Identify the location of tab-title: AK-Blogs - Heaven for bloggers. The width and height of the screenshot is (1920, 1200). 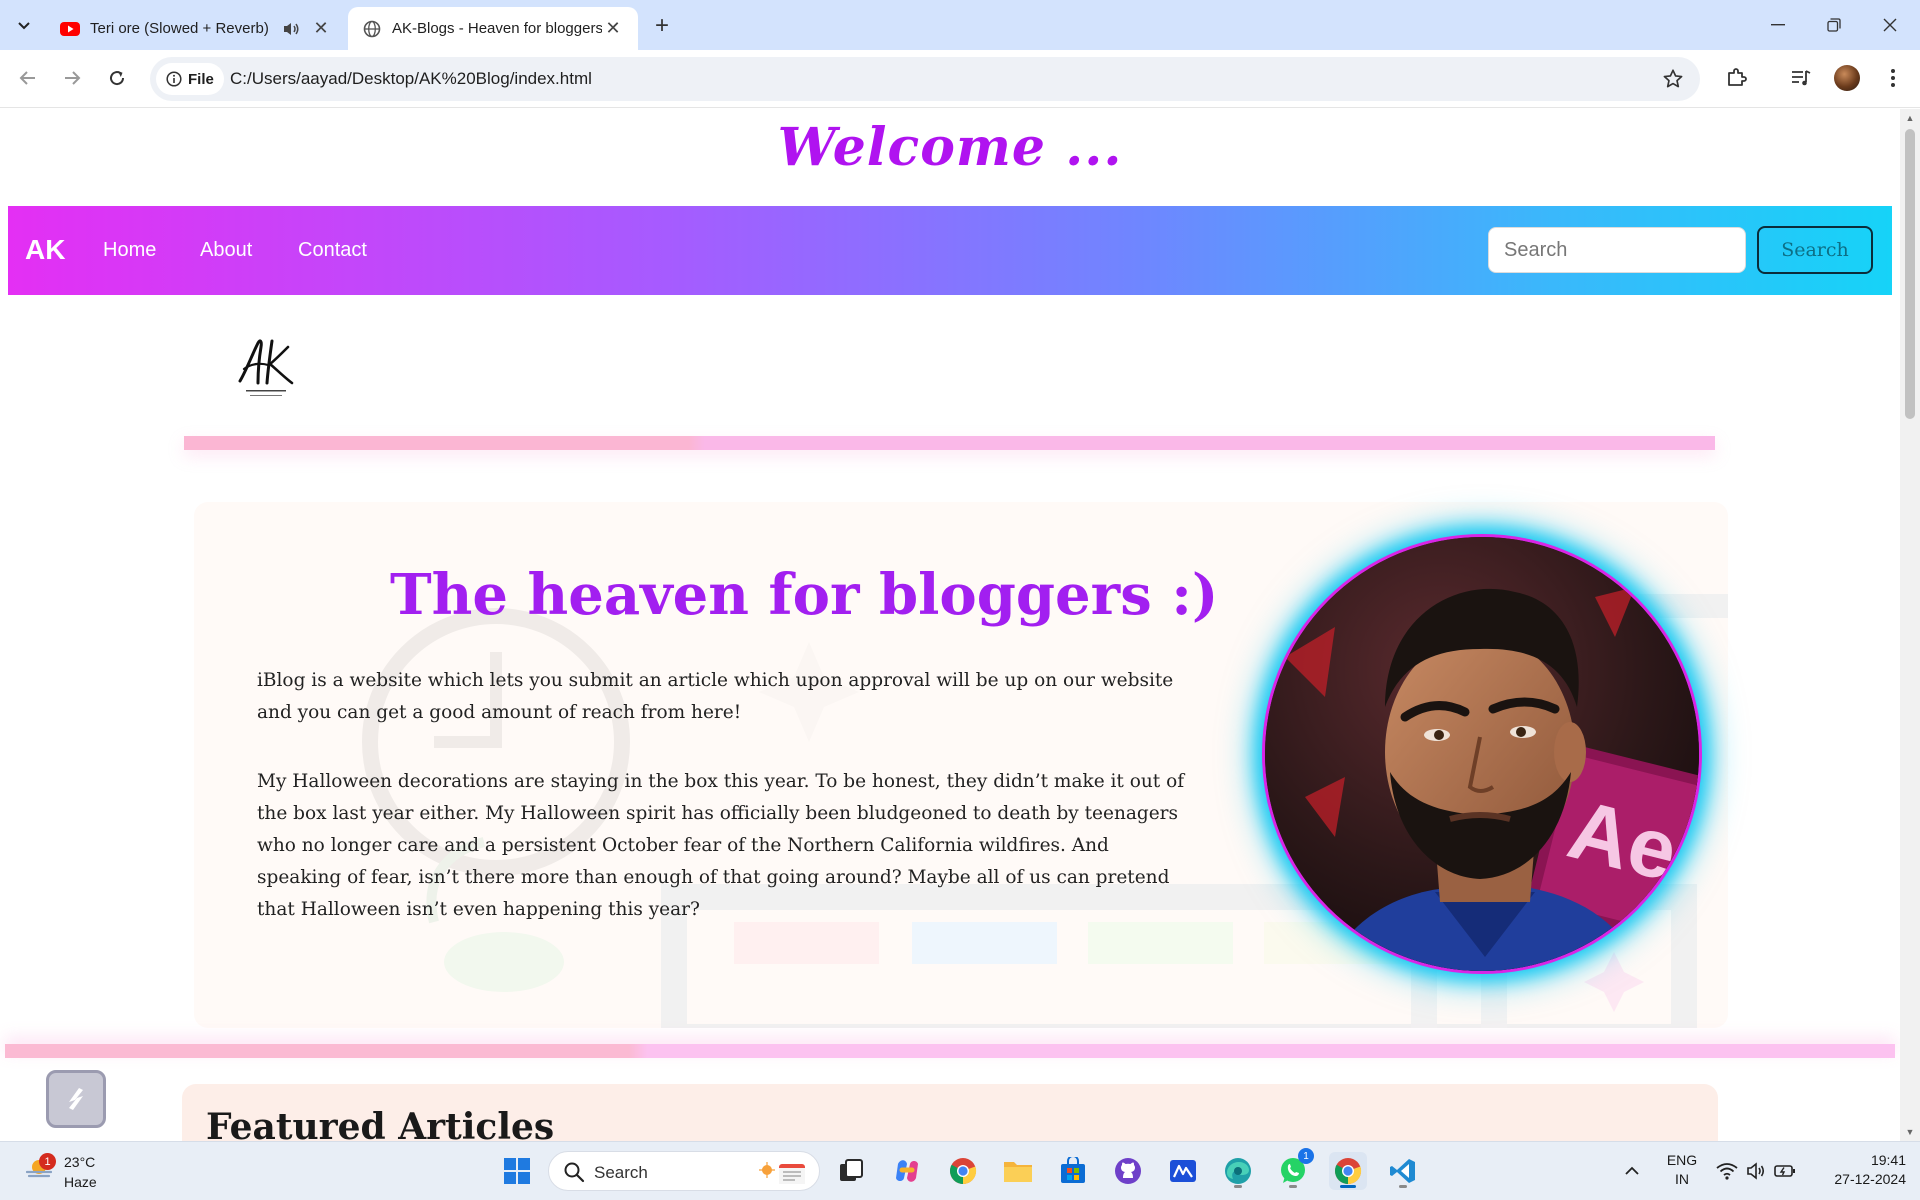
(497, 28).